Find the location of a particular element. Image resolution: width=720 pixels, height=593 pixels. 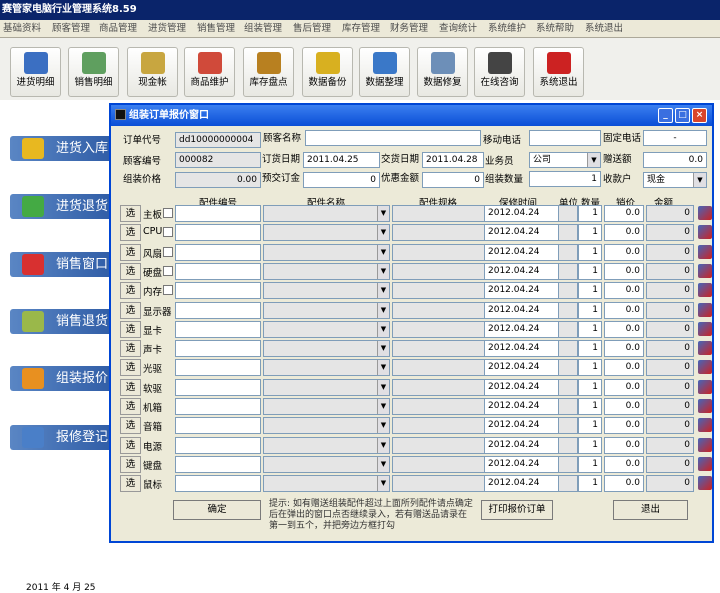

salesman-select: 公司 ▼ is located at coordinates (565, 160).